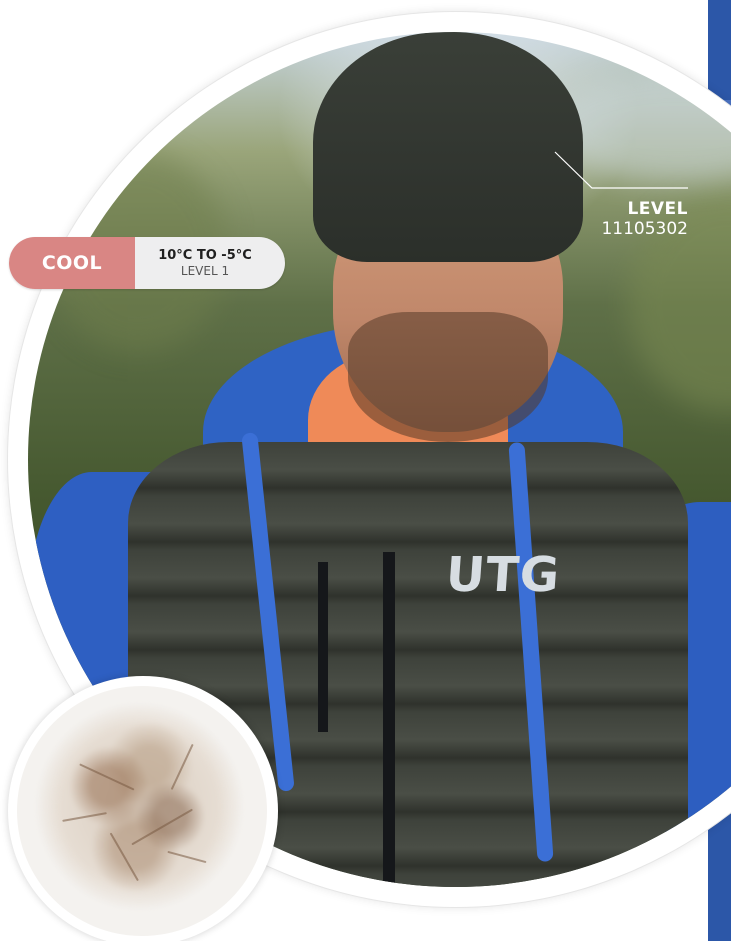  Describe the element at coordinates (657, 209) in the screenshot. I see `level-title: LEVEL` at that location.